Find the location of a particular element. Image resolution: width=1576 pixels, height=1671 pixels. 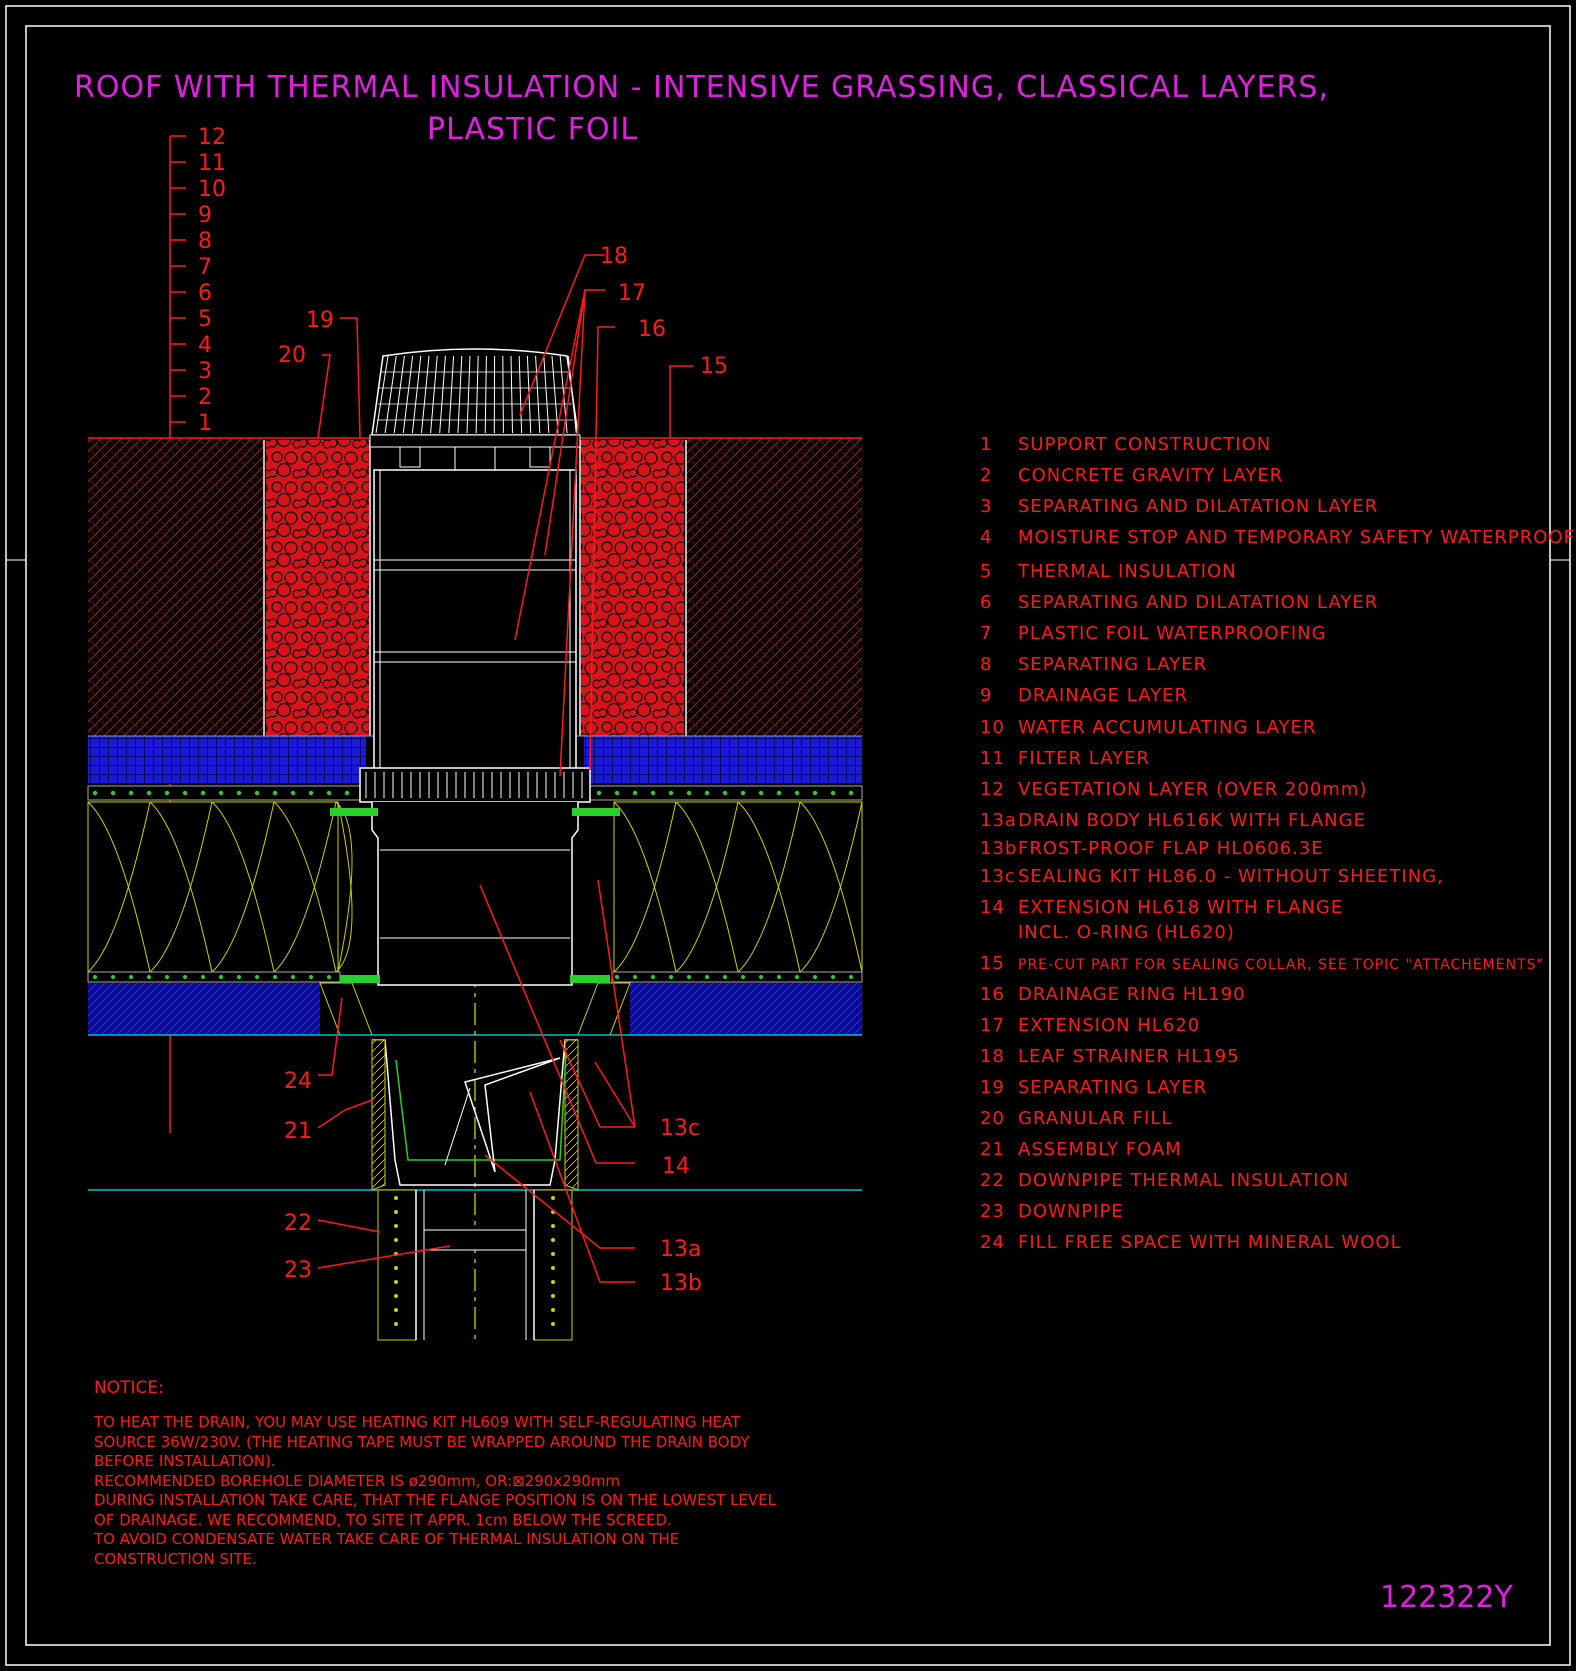

legend-item: 20 GRANULAR FILL is located at coordinates (1076, 1118).